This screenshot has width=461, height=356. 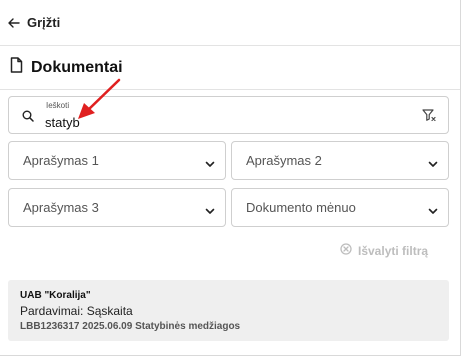 I want to click on document-icon, so click(x=16, y=67).